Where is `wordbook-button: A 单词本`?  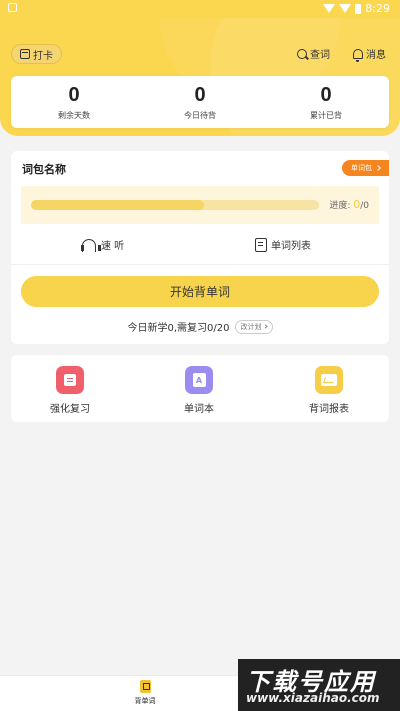 wordbook-button: A 单词本 is located at coordinates (199, 390).